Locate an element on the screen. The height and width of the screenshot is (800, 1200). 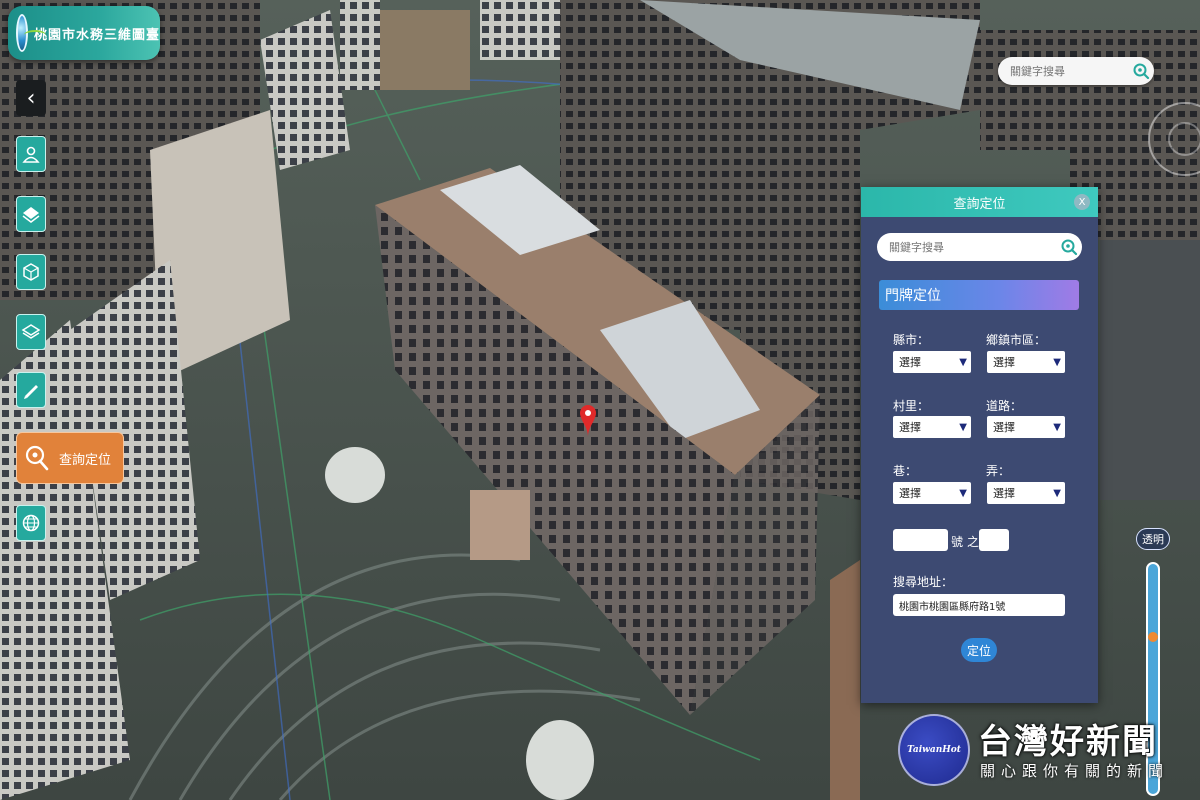
collapse-sidebar-button: ‹ is located at coordinates (31, 98).